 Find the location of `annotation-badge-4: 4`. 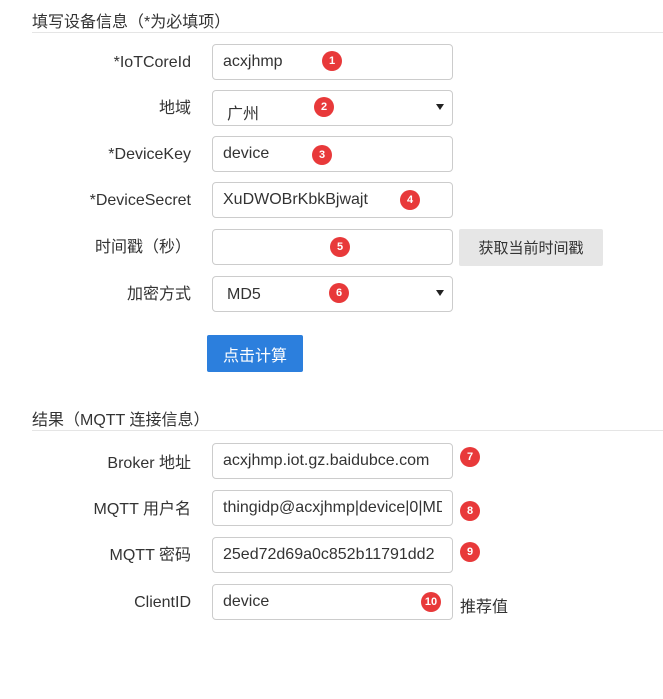

annotation-badge-4: 4 is located at coordinates (410, 200).